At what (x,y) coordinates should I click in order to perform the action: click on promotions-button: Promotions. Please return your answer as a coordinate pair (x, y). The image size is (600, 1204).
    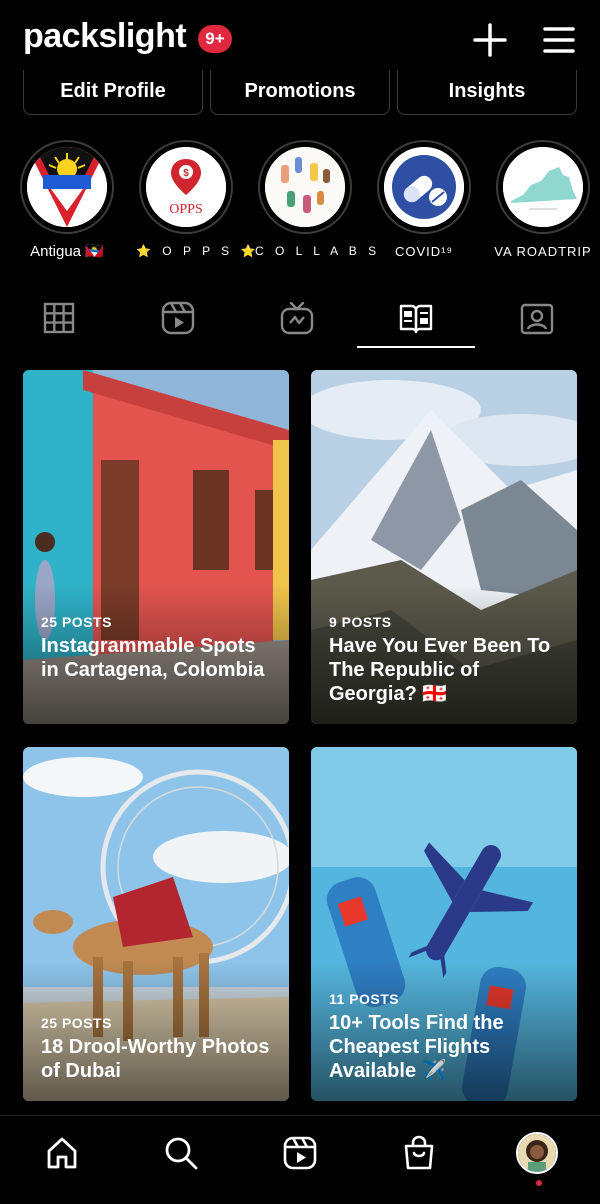
    Looking at the image, I should click on (300, 92).